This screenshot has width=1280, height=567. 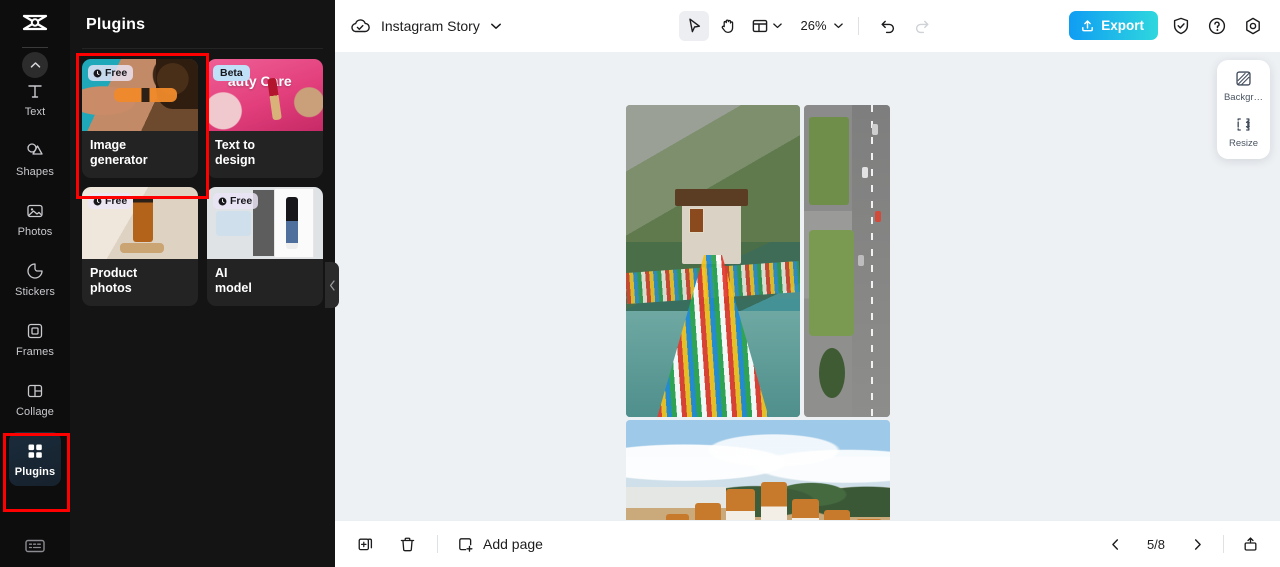 What do you see at coordinates (35, 546) in the screenshot?
I see `keyboard-shortcuts-button` at bounding box center [35, 546].